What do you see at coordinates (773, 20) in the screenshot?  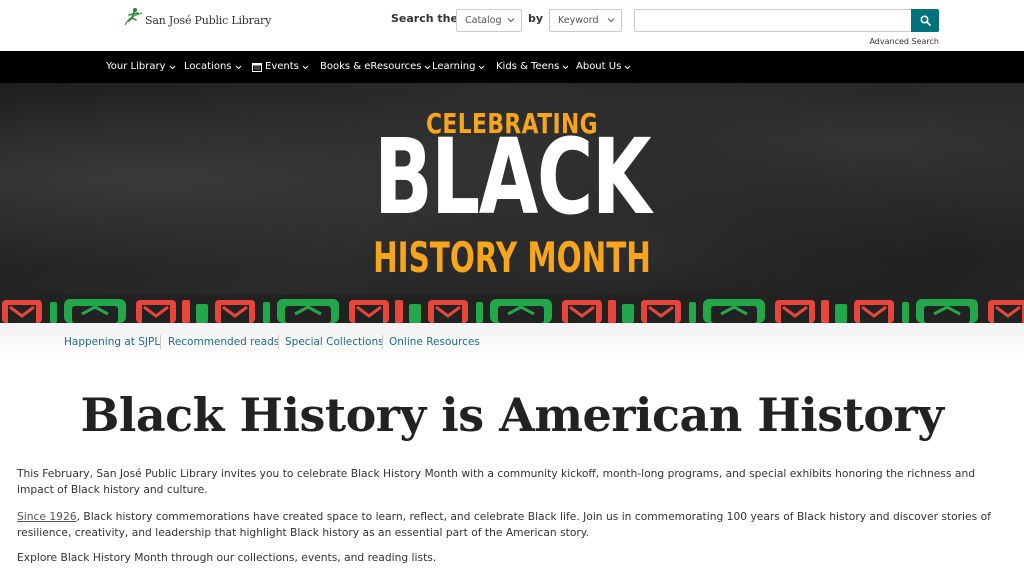 I see `search-input` at bounding box center [773, 20].